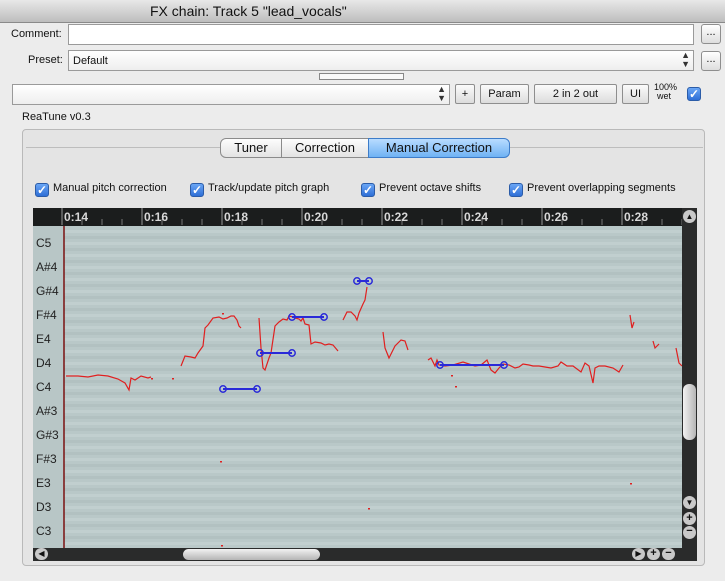 This screenshot has height=581, width=725. Describe the element at coordinates (236, 217) in the screenshot. I see `time-label: 0:18` at that location.